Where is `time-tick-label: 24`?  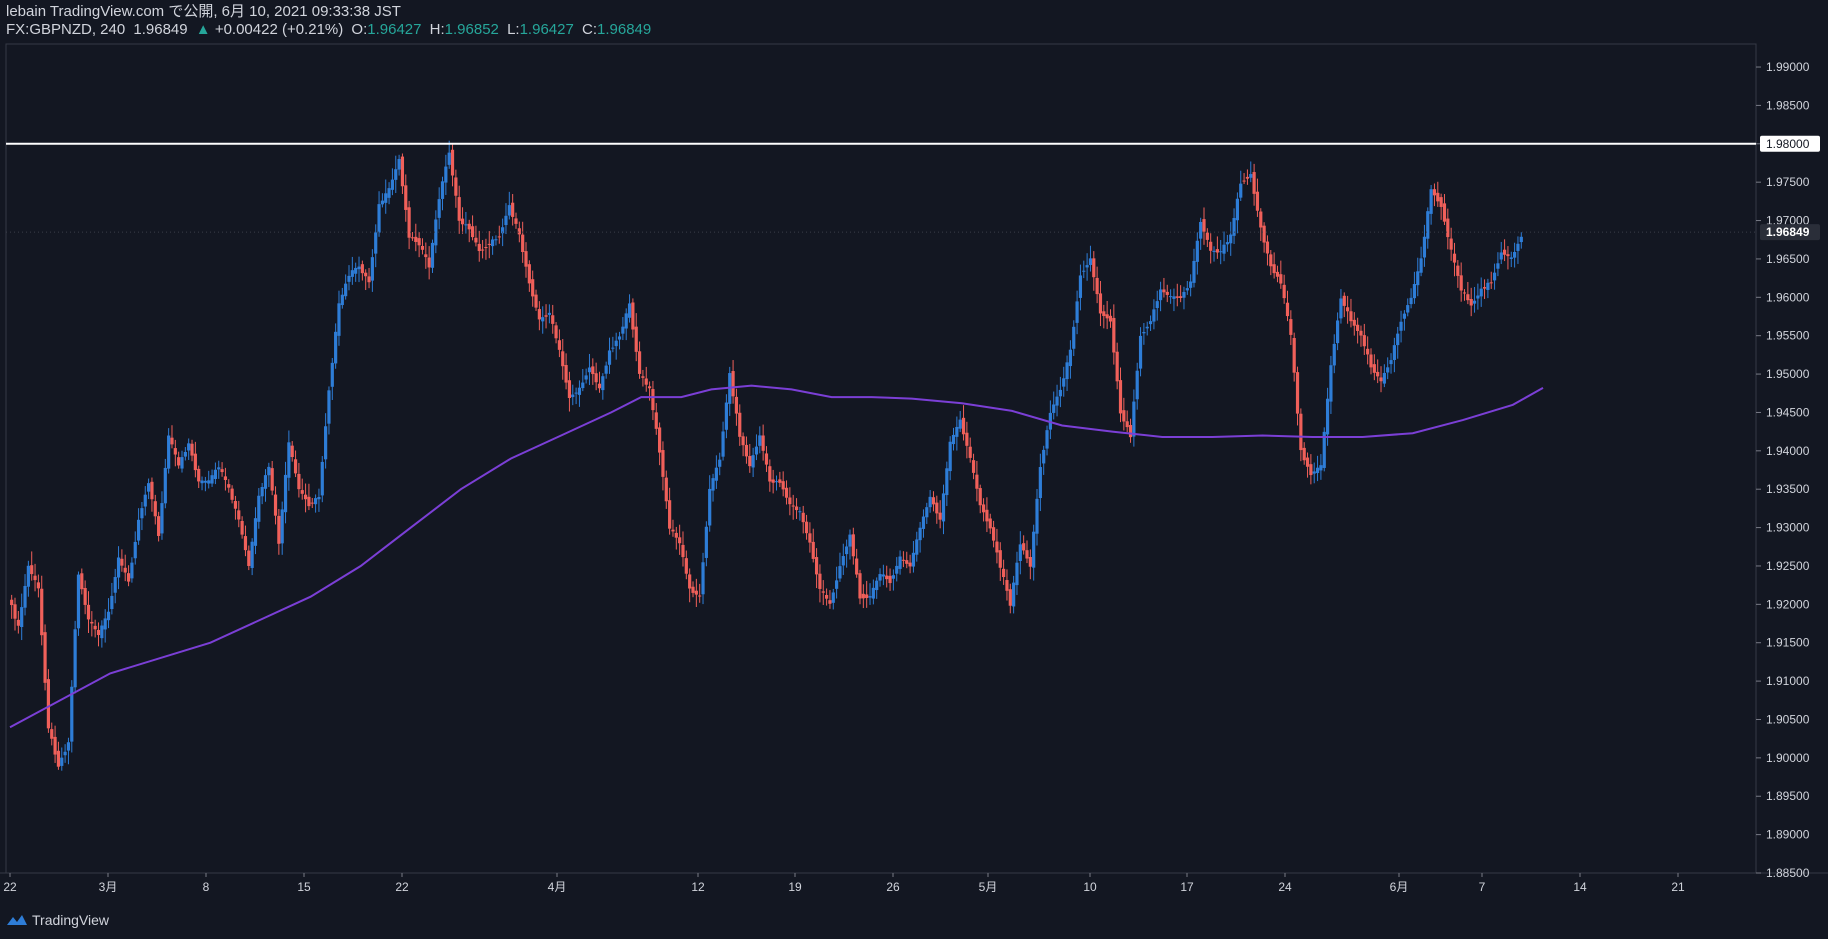
time-tick-label: 24 is located at coordinates (1285, 887).